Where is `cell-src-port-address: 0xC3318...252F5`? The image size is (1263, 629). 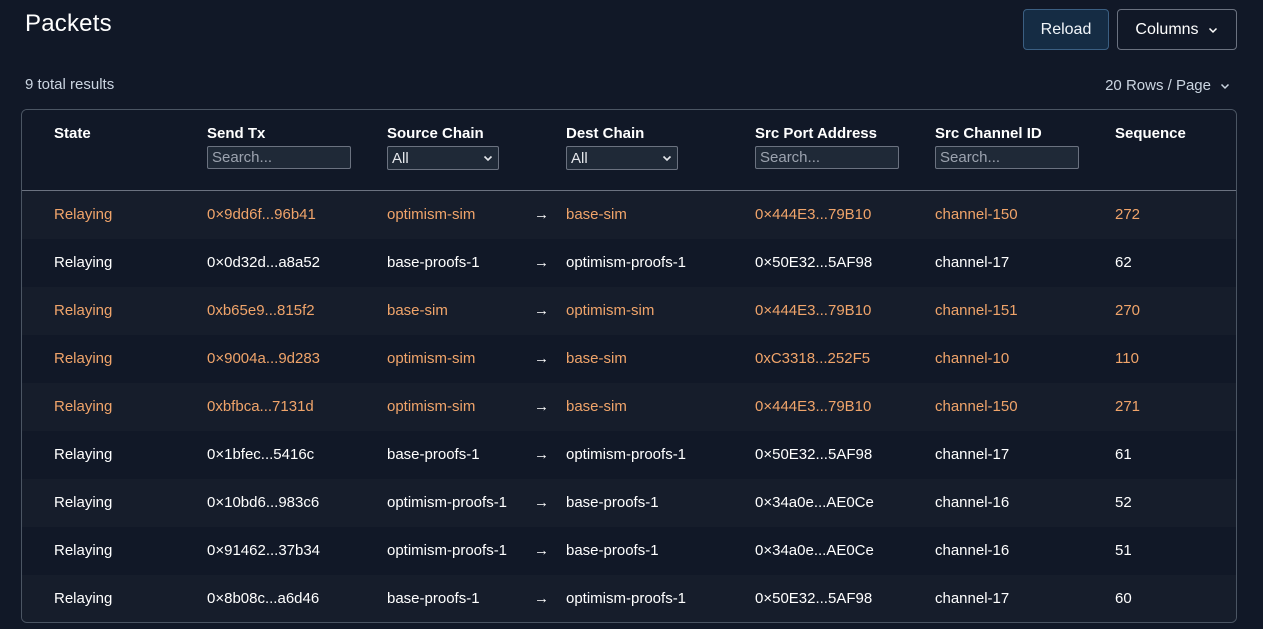 cell-src-port-address: 0xC3318...252F5 is located at coordinates (813, 358).